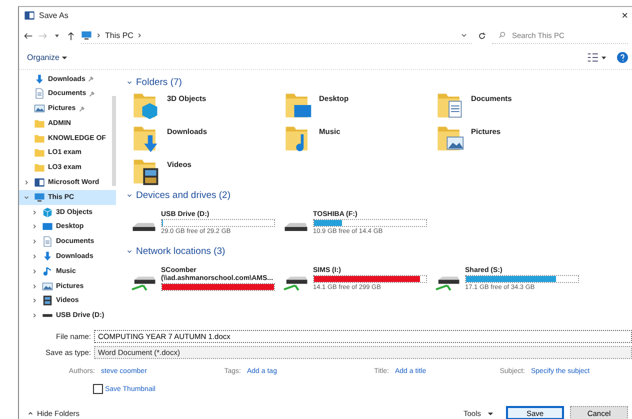 This screenshot has width=632, height=419. I want to click on up-arrow-icon, so click(71, 35).